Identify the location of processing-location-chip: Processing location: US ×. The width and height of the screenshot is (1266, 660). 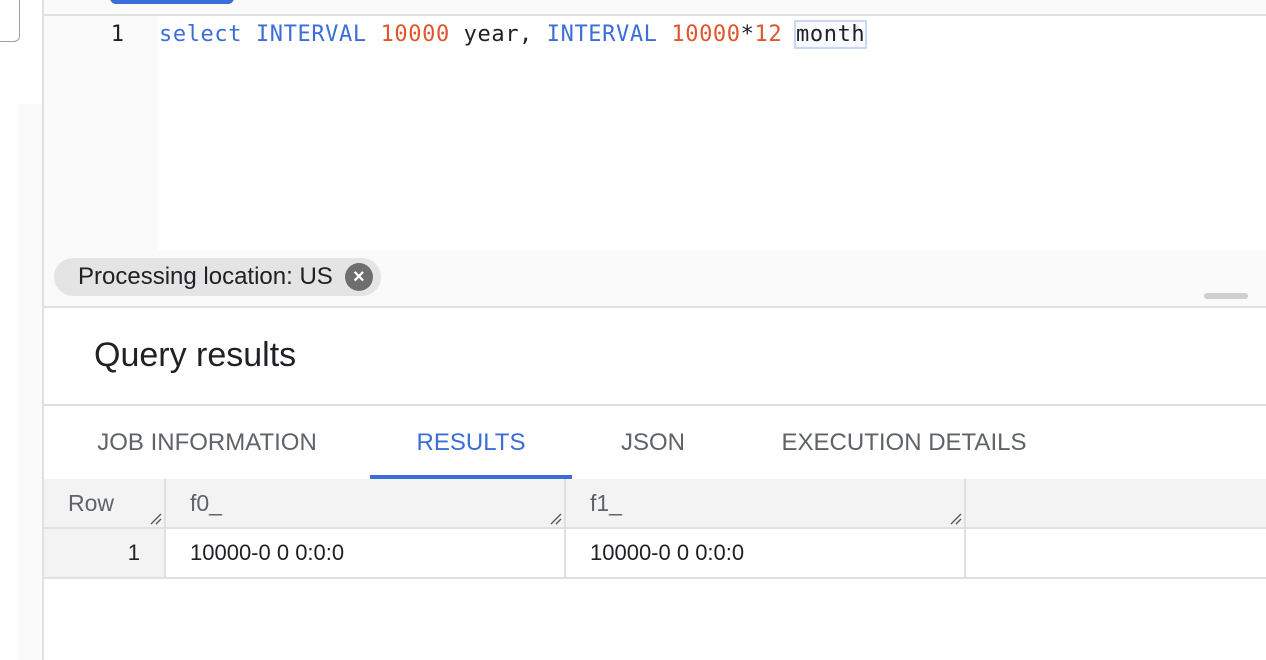
(217, 277).